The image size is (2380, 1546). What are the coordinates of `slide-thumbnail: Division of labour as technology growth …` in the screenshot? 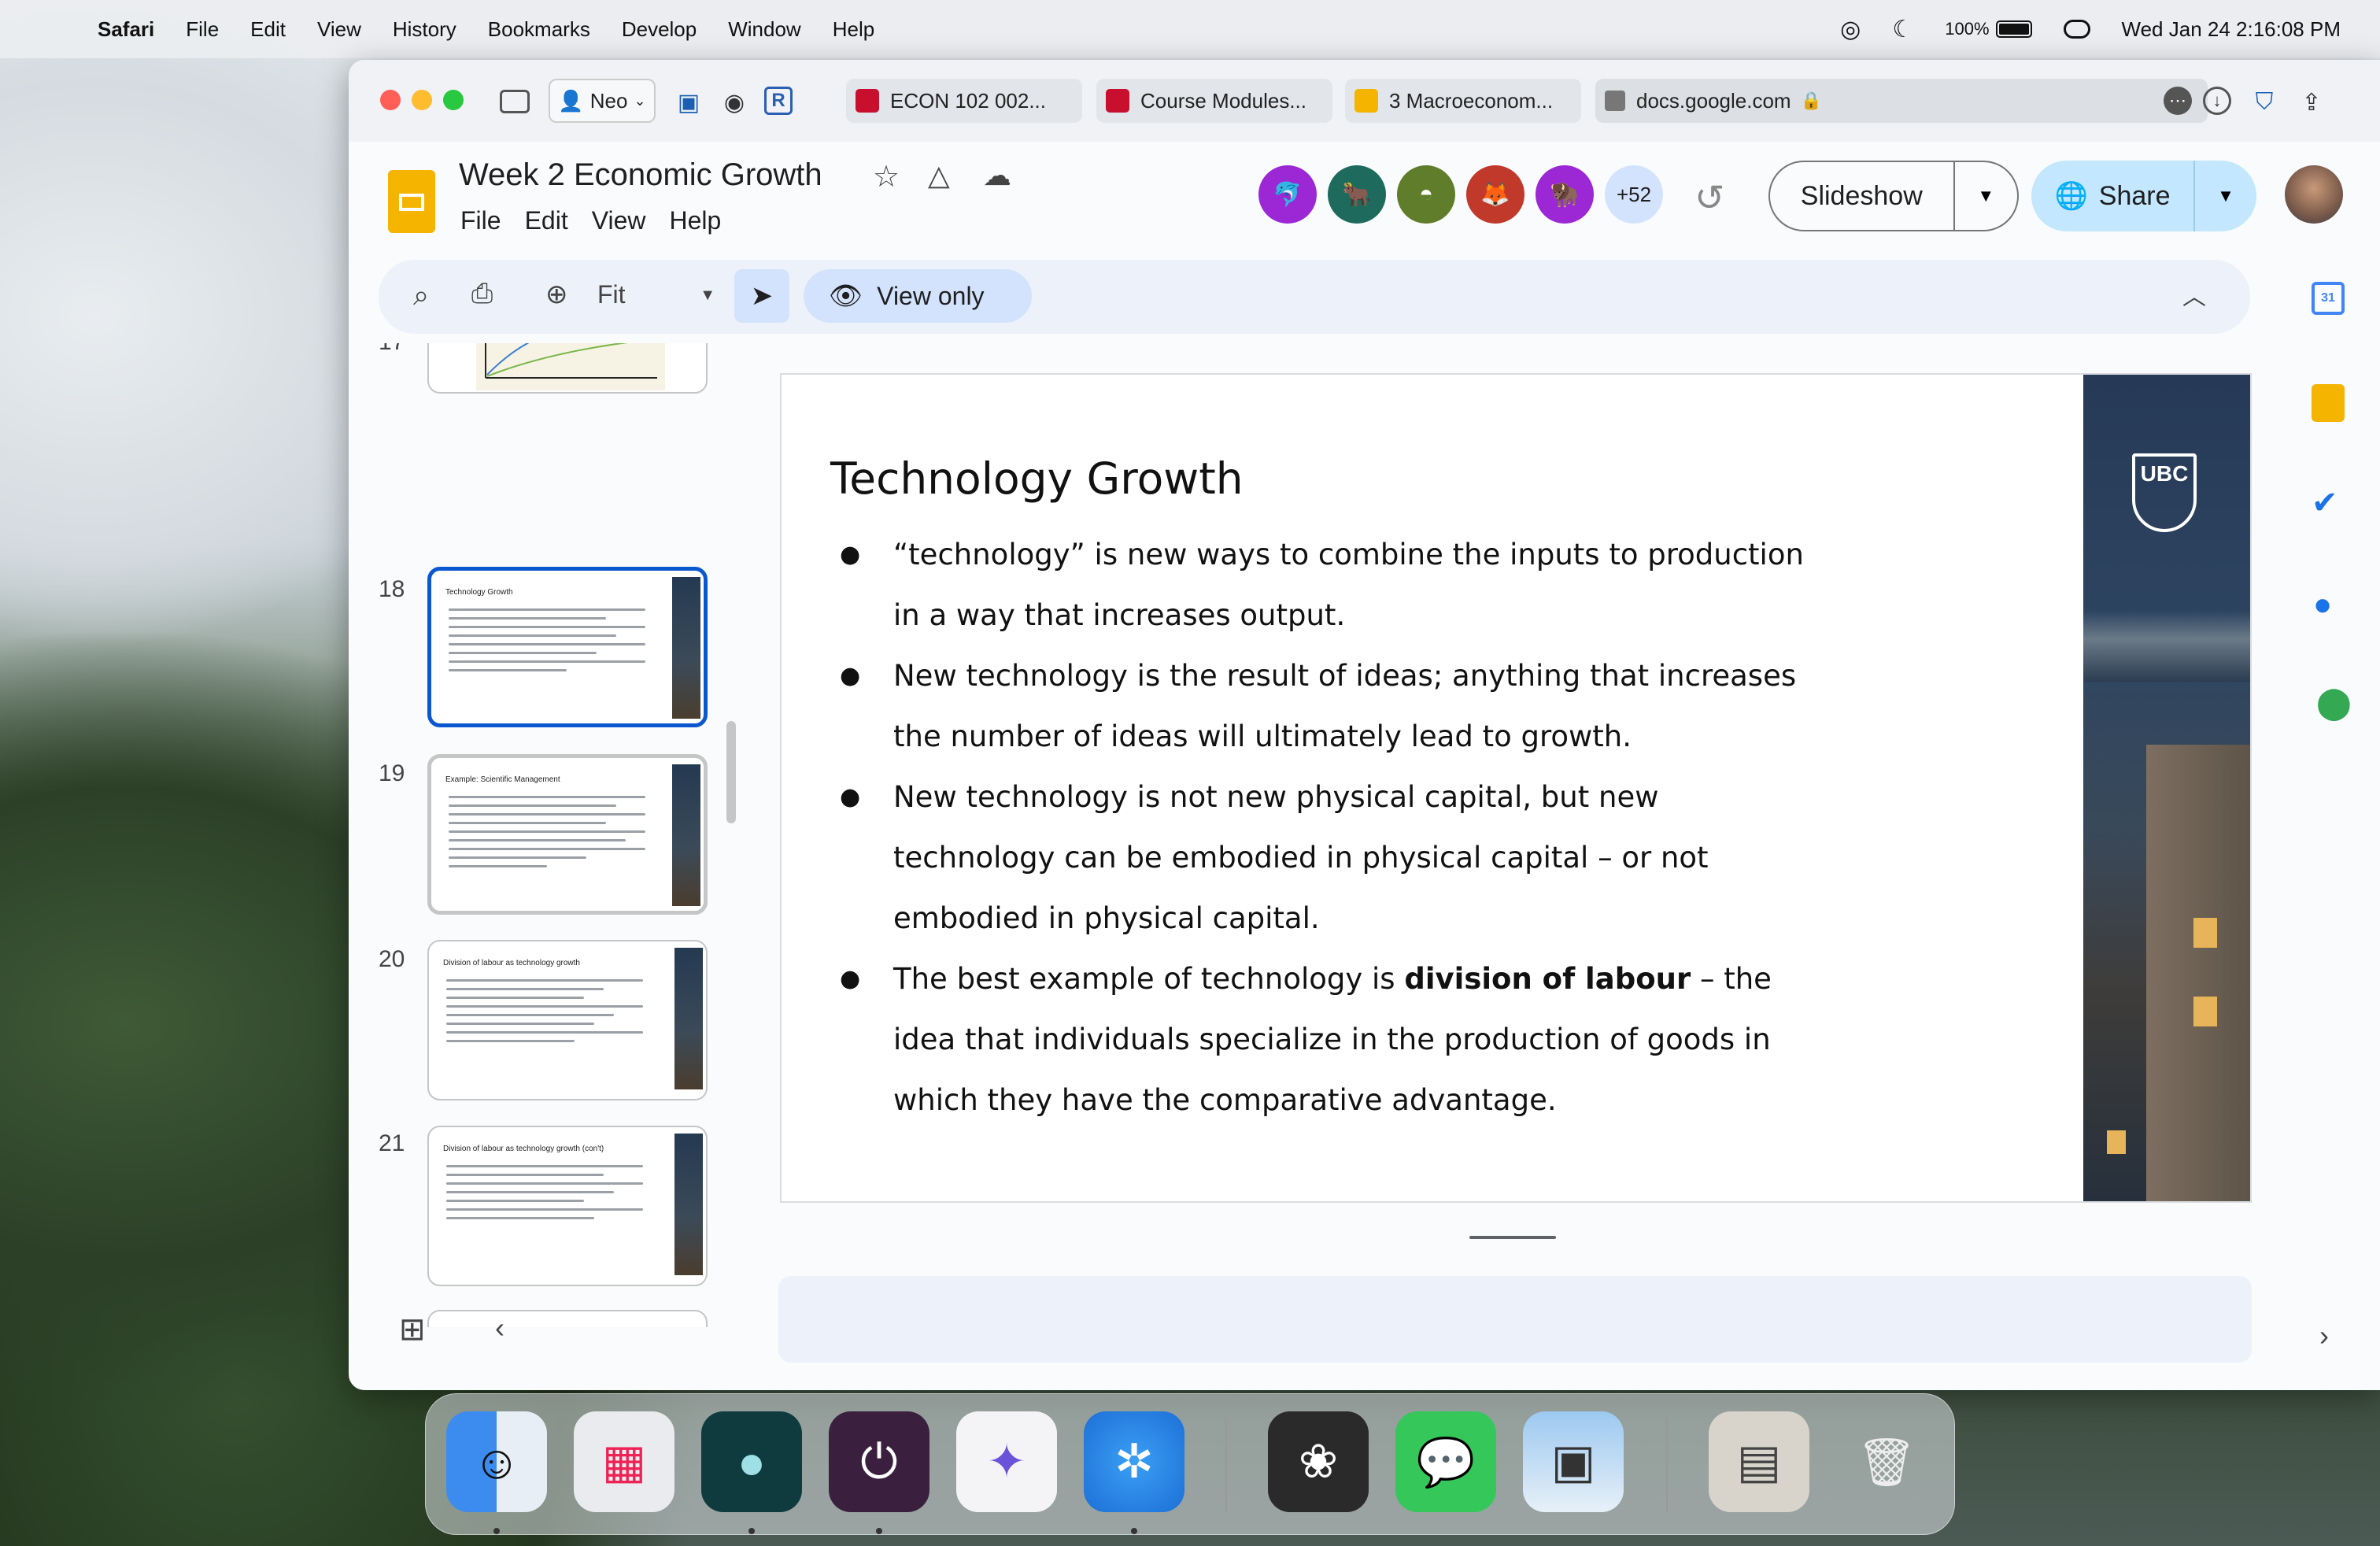 It's located at (567, 1206).